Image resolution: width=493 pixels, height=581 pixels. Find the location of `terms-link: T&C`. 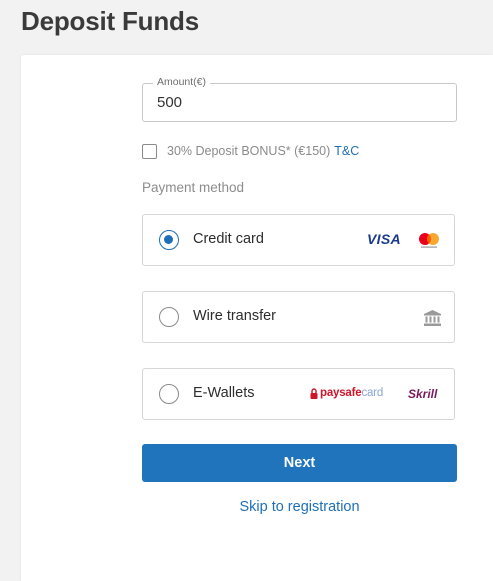

terms-link: T&C is located at coordinates (346, 151).